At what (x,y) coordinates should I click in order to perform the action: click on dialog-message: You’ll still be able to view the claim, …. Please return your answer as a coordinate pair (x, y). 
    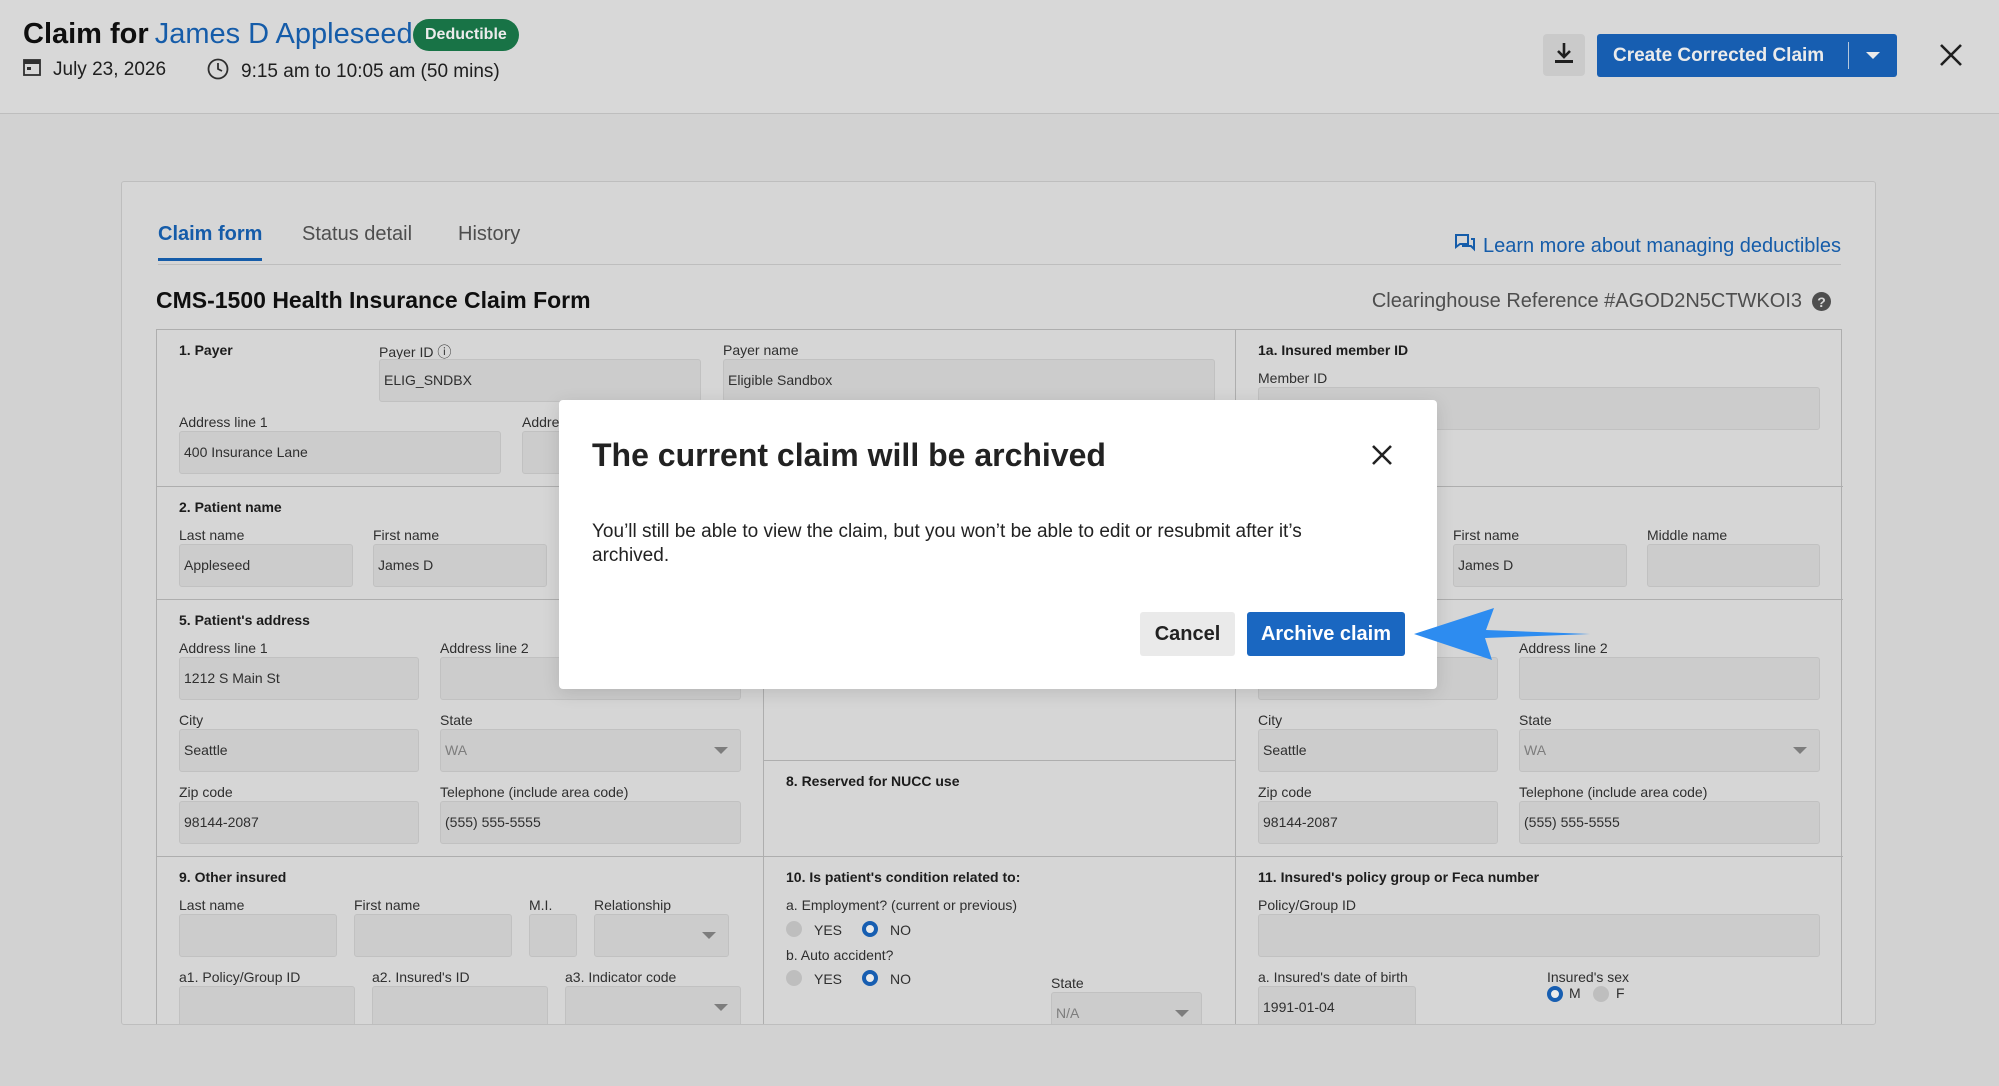
    Looking at the image, I should click on (947, 543).